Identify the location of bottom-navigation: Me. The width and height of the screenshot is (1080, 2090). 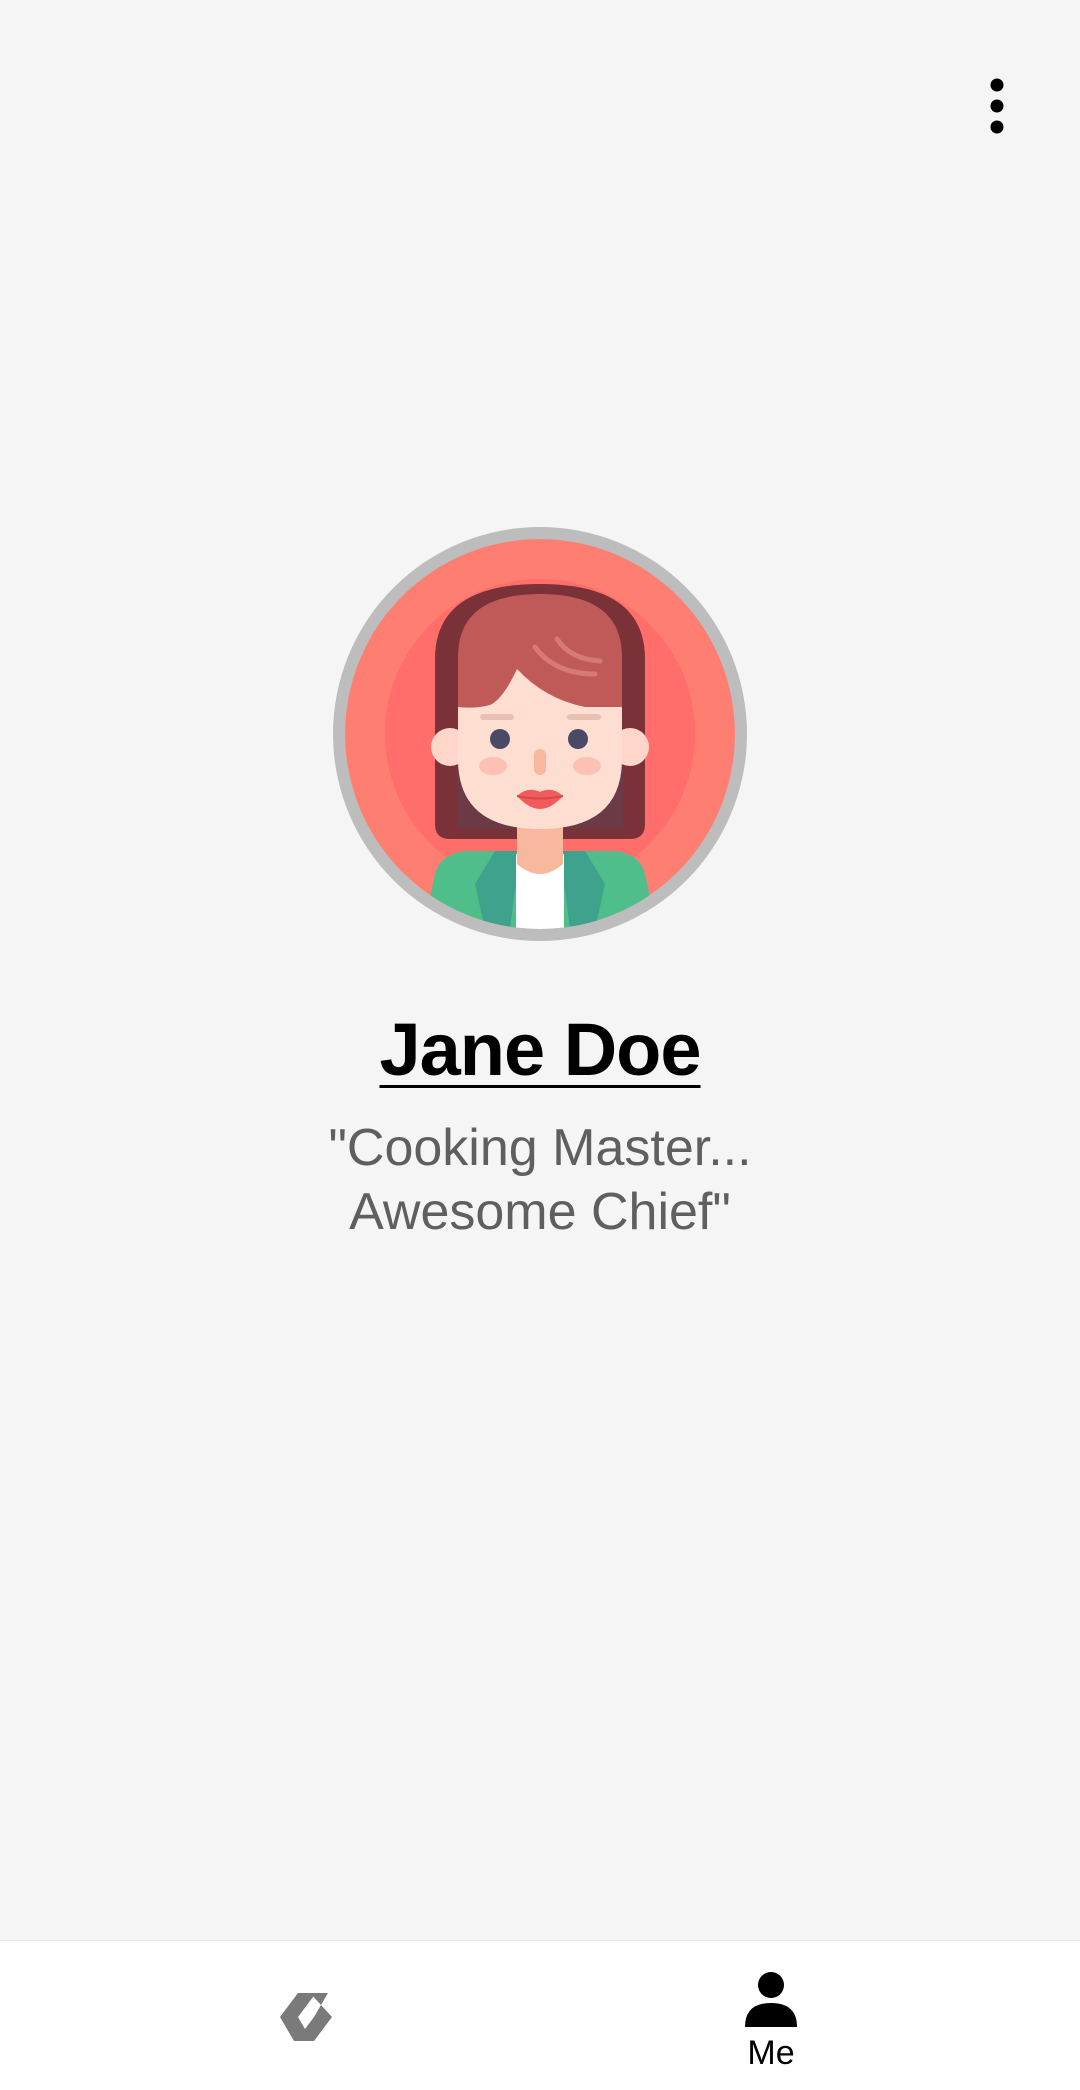
(540, 2015).